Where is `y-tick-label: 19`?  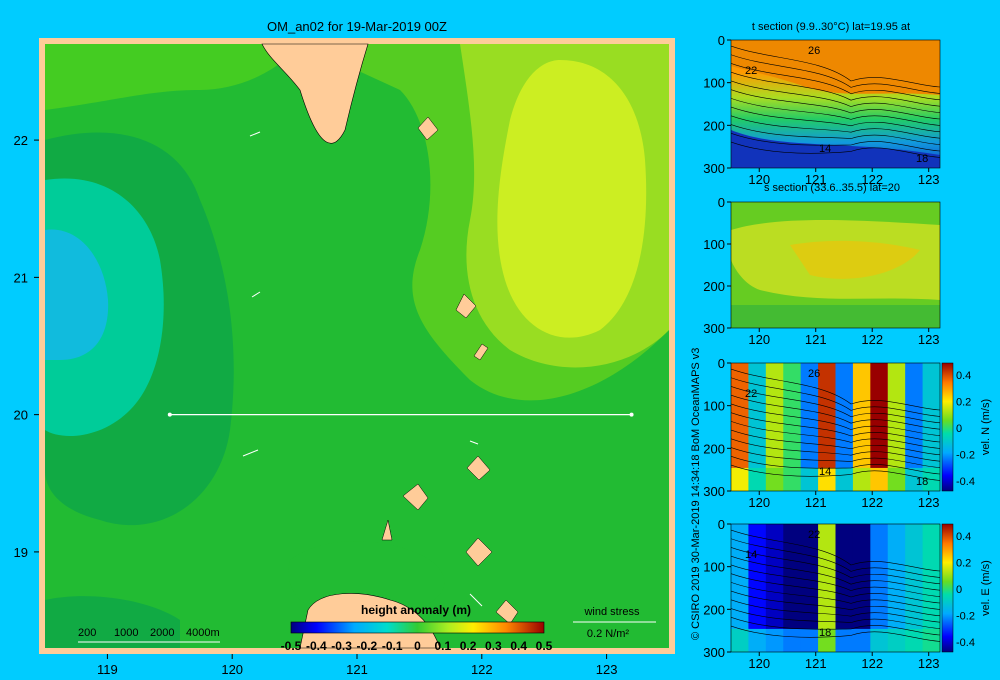
y-tick-label: 19 is located at coordinates (21, 552).